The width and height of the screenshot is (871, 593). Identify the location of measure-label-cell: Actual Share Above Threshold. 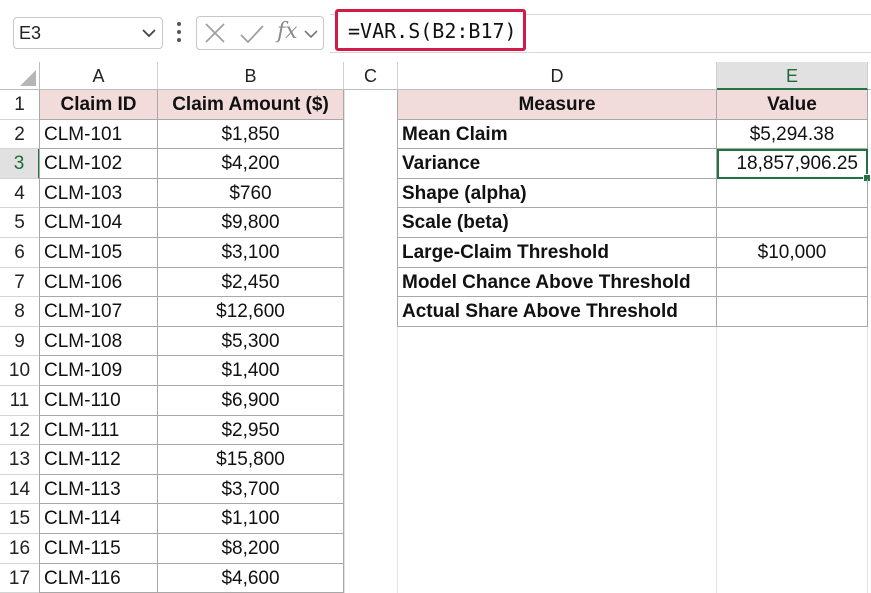
(557, 312).